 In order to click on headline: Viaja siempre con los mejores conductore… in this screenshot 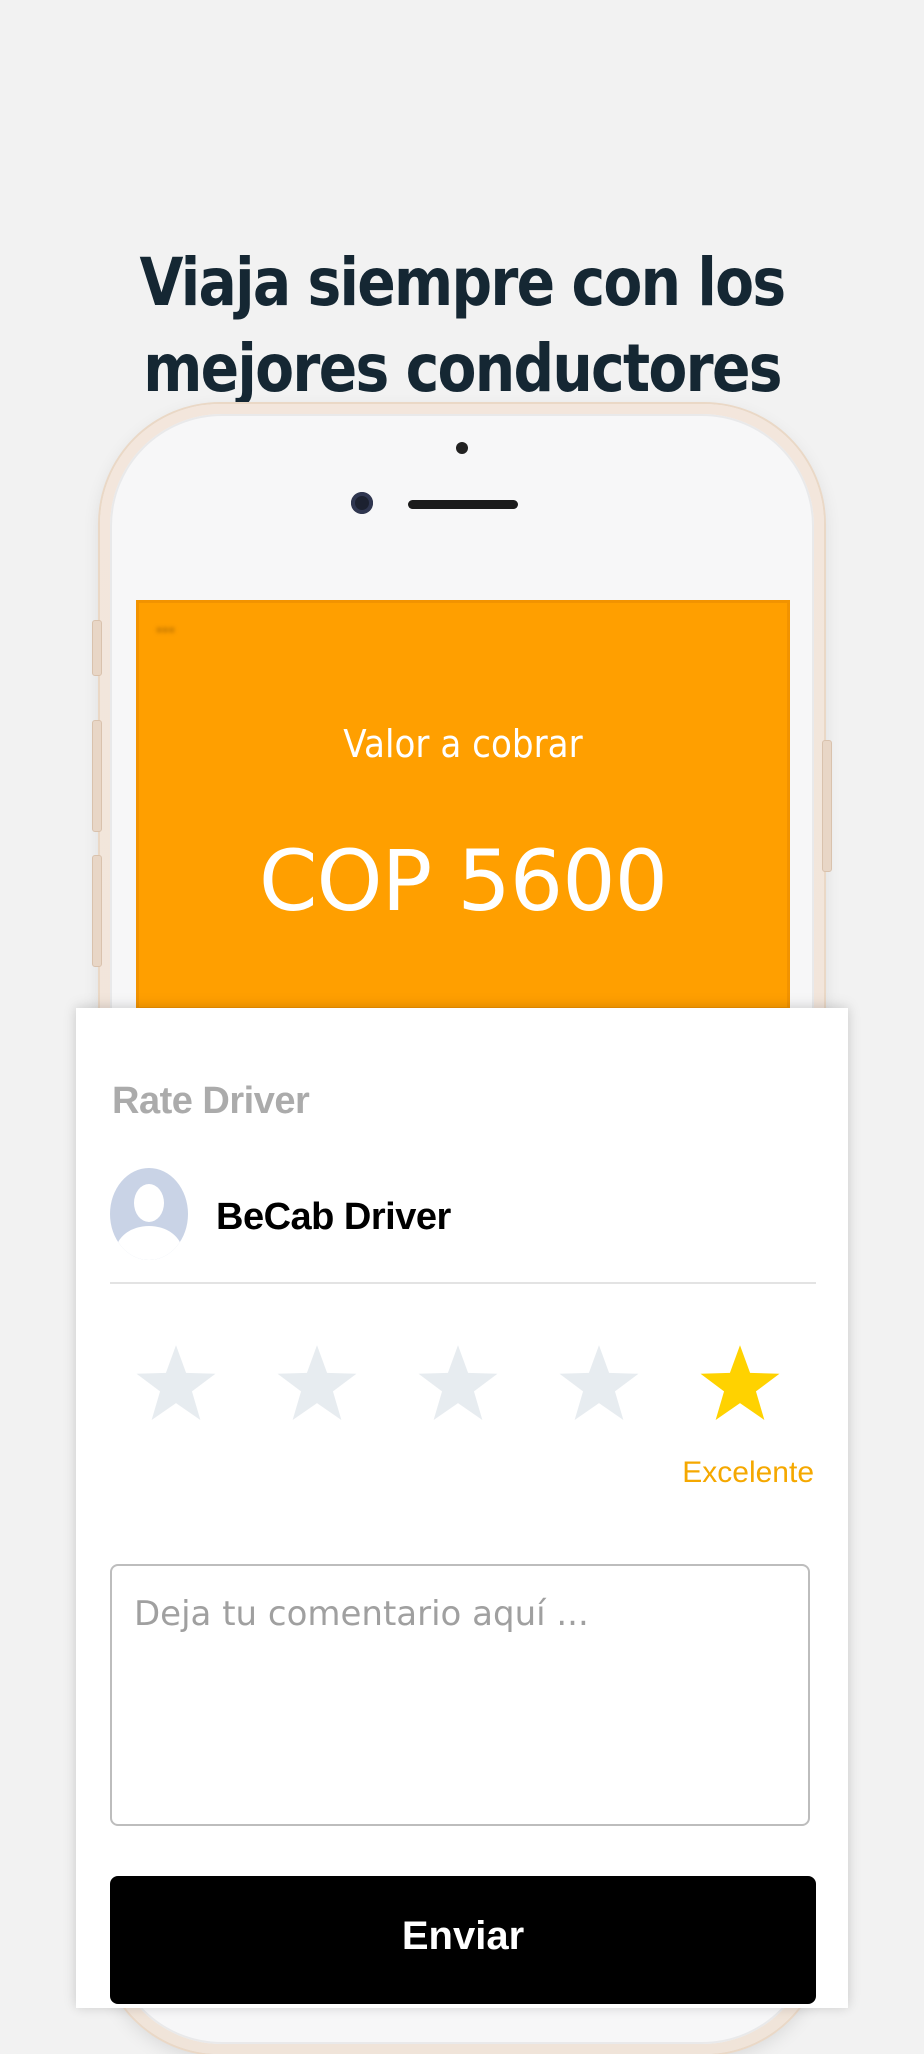, I will do `click(462, 326)`.